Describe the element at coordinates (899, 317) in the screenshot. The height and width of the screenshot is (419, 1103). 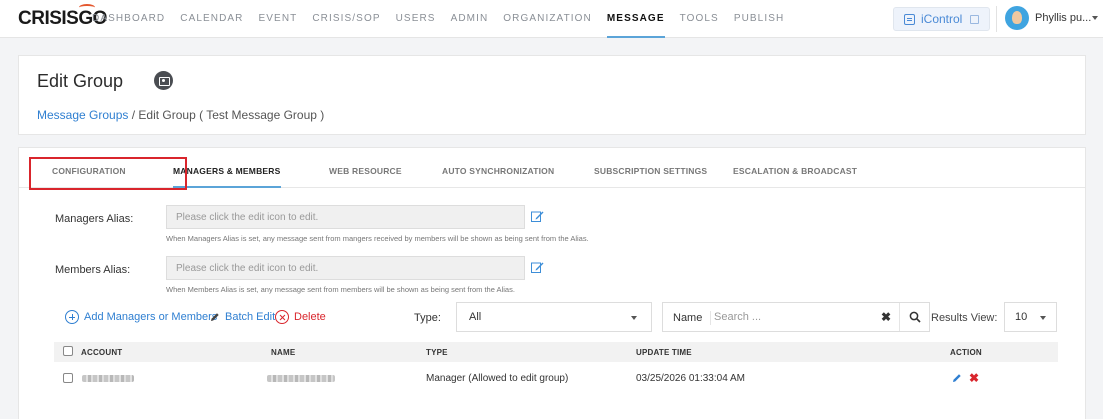
I see `search-divider` at that location.